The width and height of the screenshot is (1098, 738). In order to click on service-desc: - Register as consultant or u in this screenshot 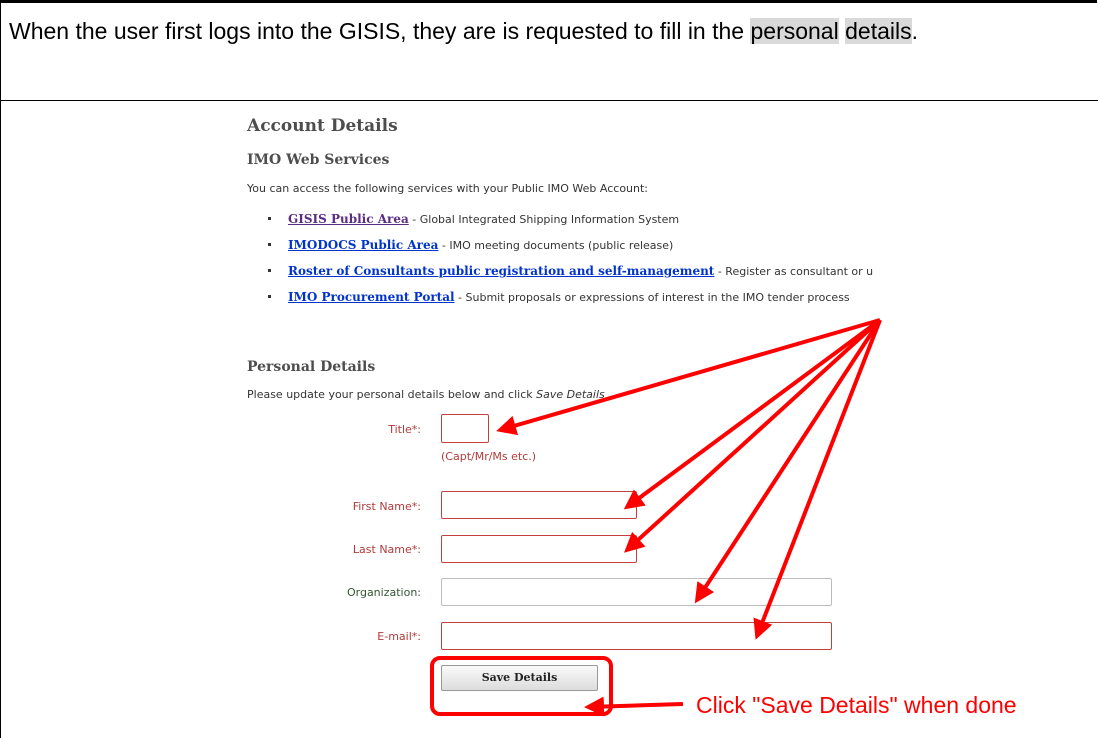, I will do `click(794, 271)`.